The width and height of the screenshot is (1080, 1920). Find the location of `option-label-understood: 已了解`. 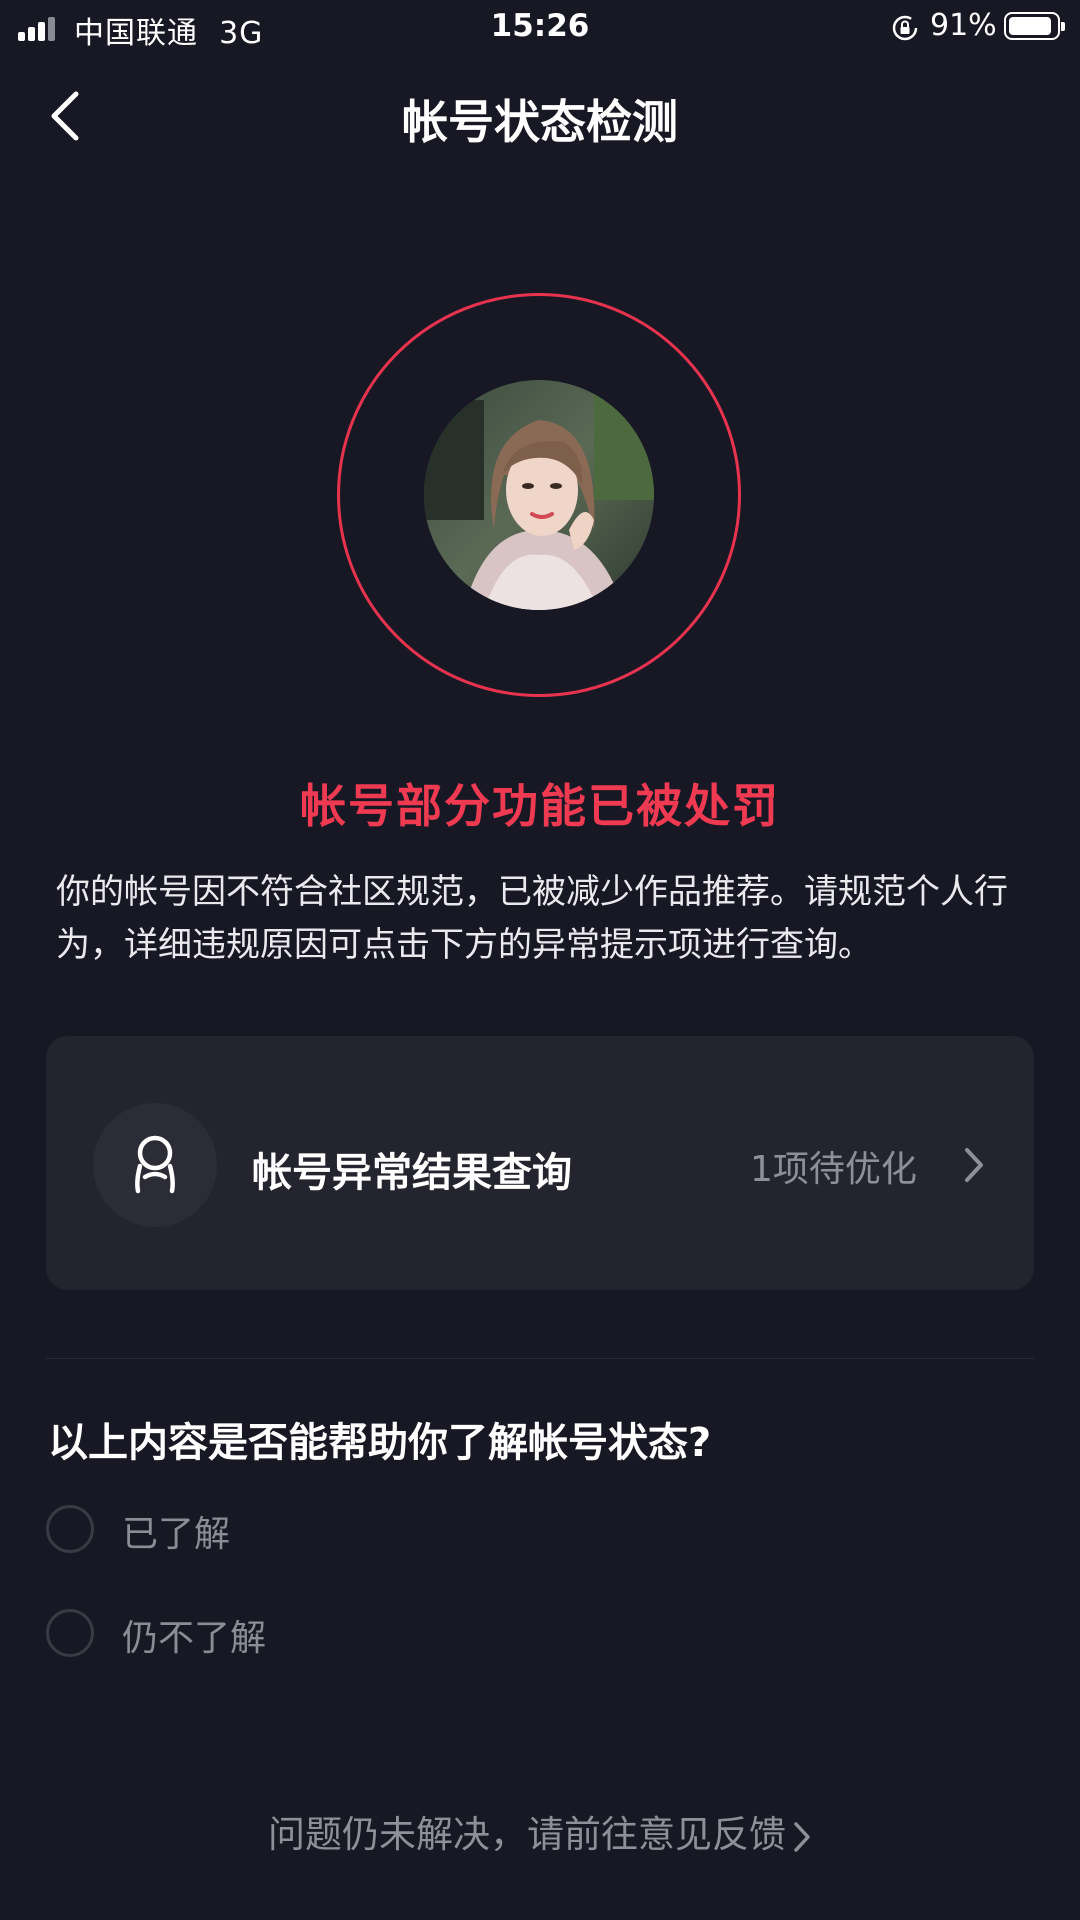

option-label-understood: 已了解 is located at coordinates (176, 1531).